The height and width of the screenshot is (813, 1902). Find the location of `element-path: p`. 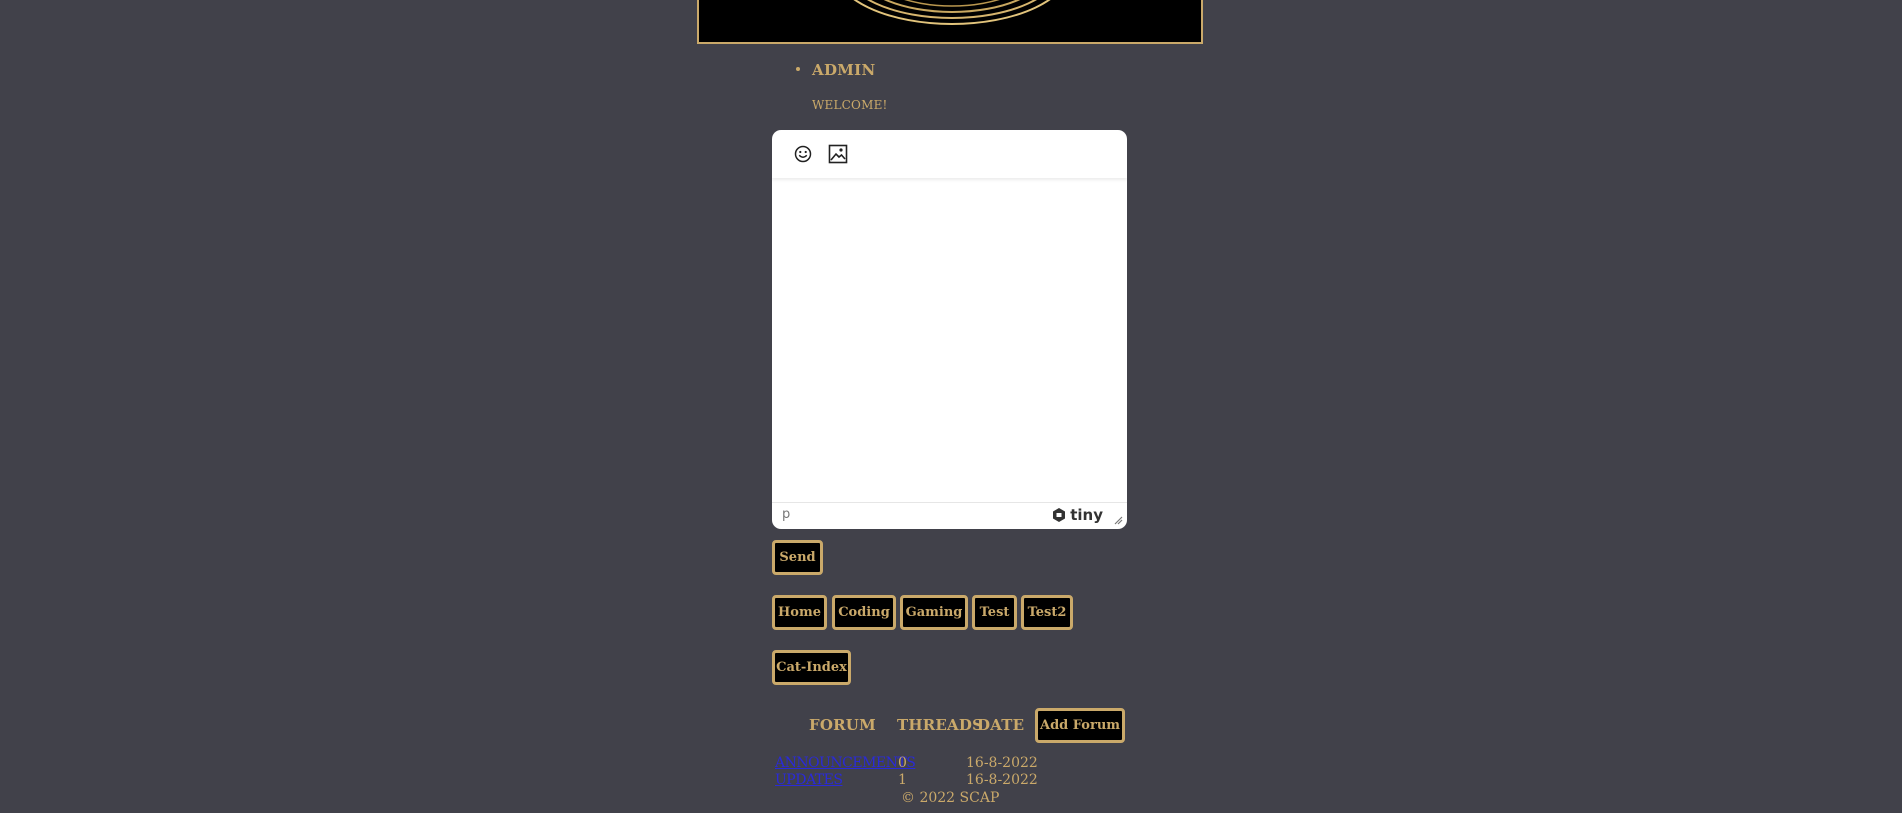

element-path: p is located at coordinates (786, 514).